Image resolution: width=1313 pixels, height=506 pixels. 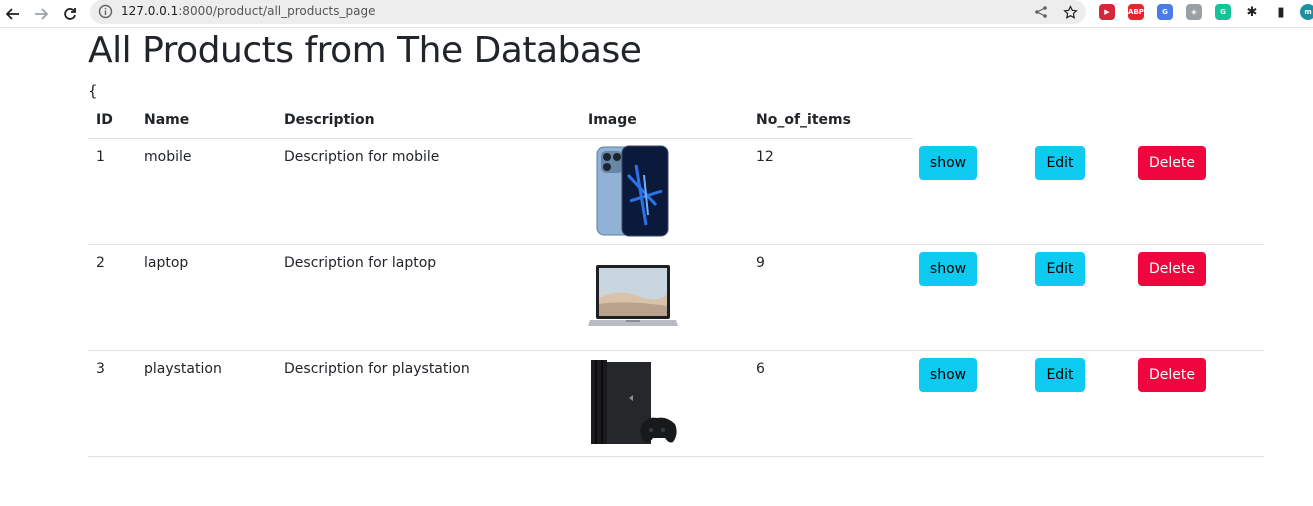 What do you see at coordinates (13, 14) in the screenshot?
I see `back-arrow-icon` at bounding box center [13, 14].